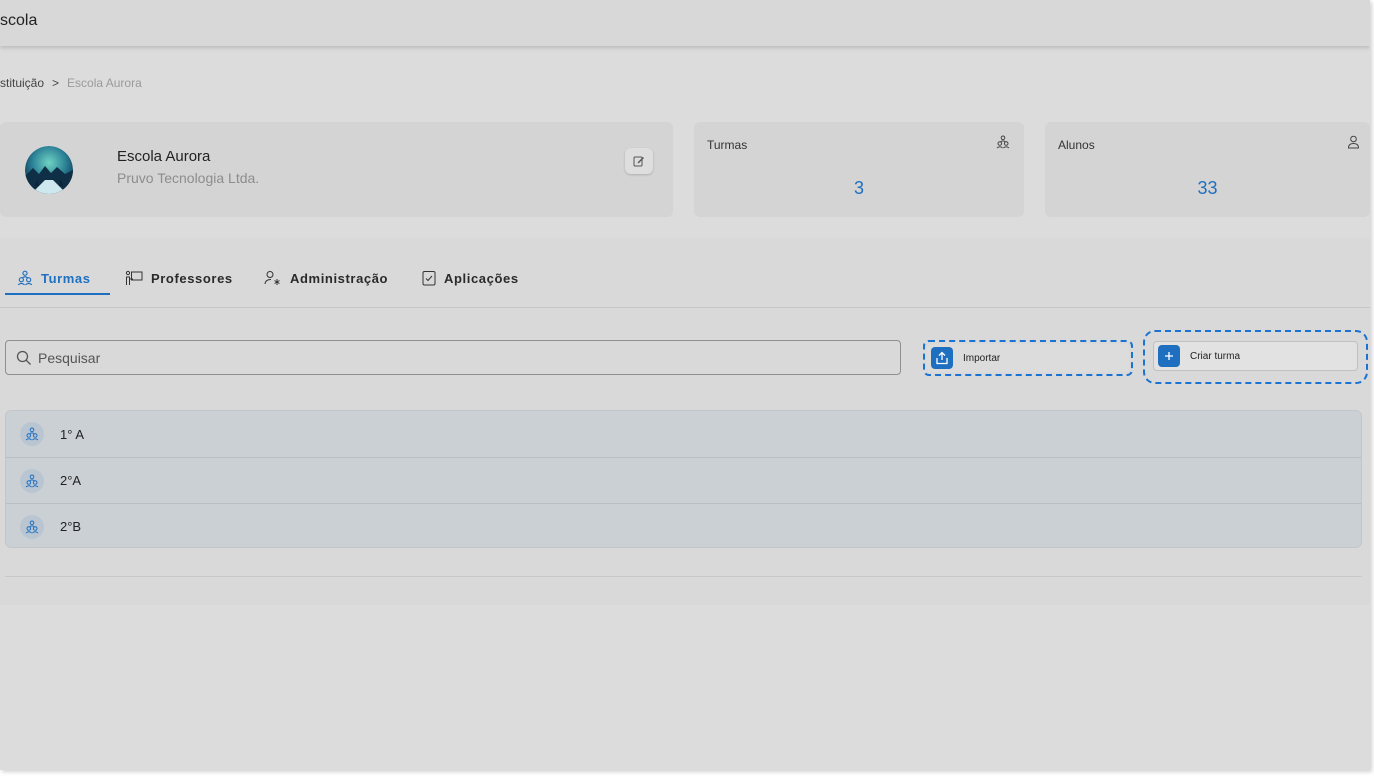 The height and width of the screenshot is (776, 1374). Describe the element at coordinates (72, 434) in the screenshot. I see `class-name: 1° A` at that location.